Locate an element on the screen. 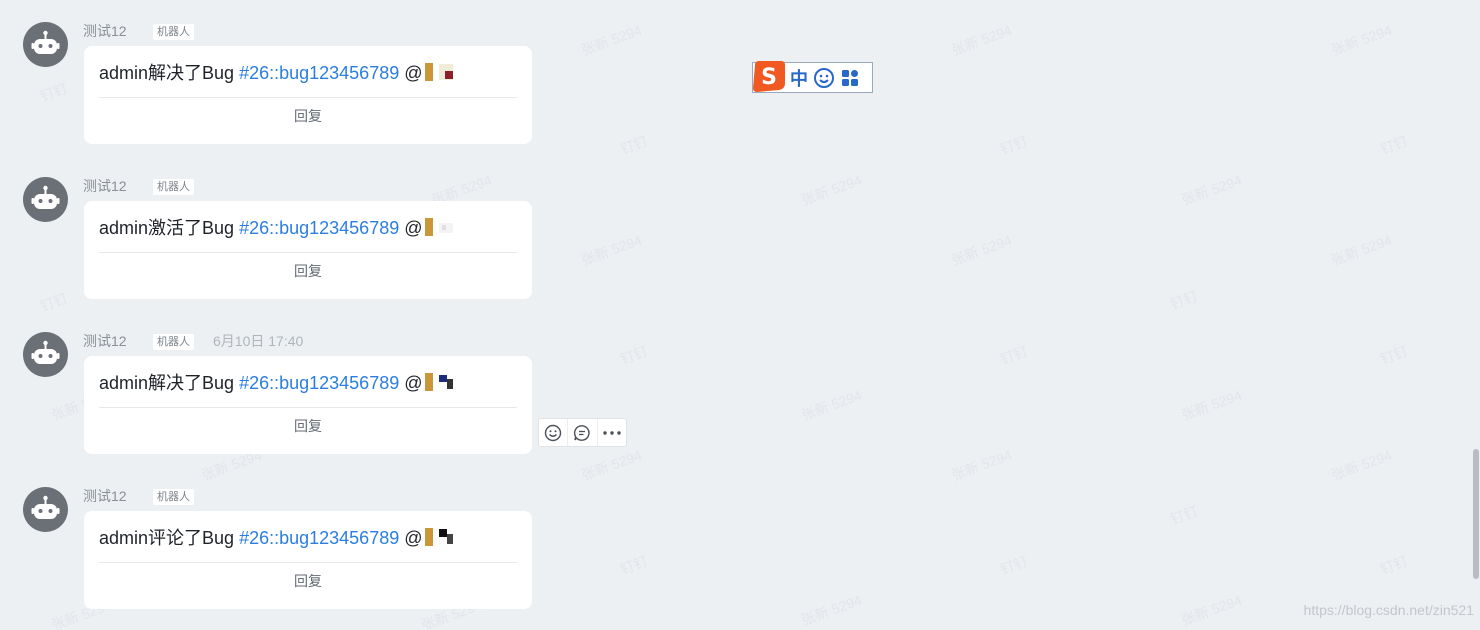 Image resolution: width=1480 pixels, height=630 pixels. more-options-button is located at coordinates (612, 432).